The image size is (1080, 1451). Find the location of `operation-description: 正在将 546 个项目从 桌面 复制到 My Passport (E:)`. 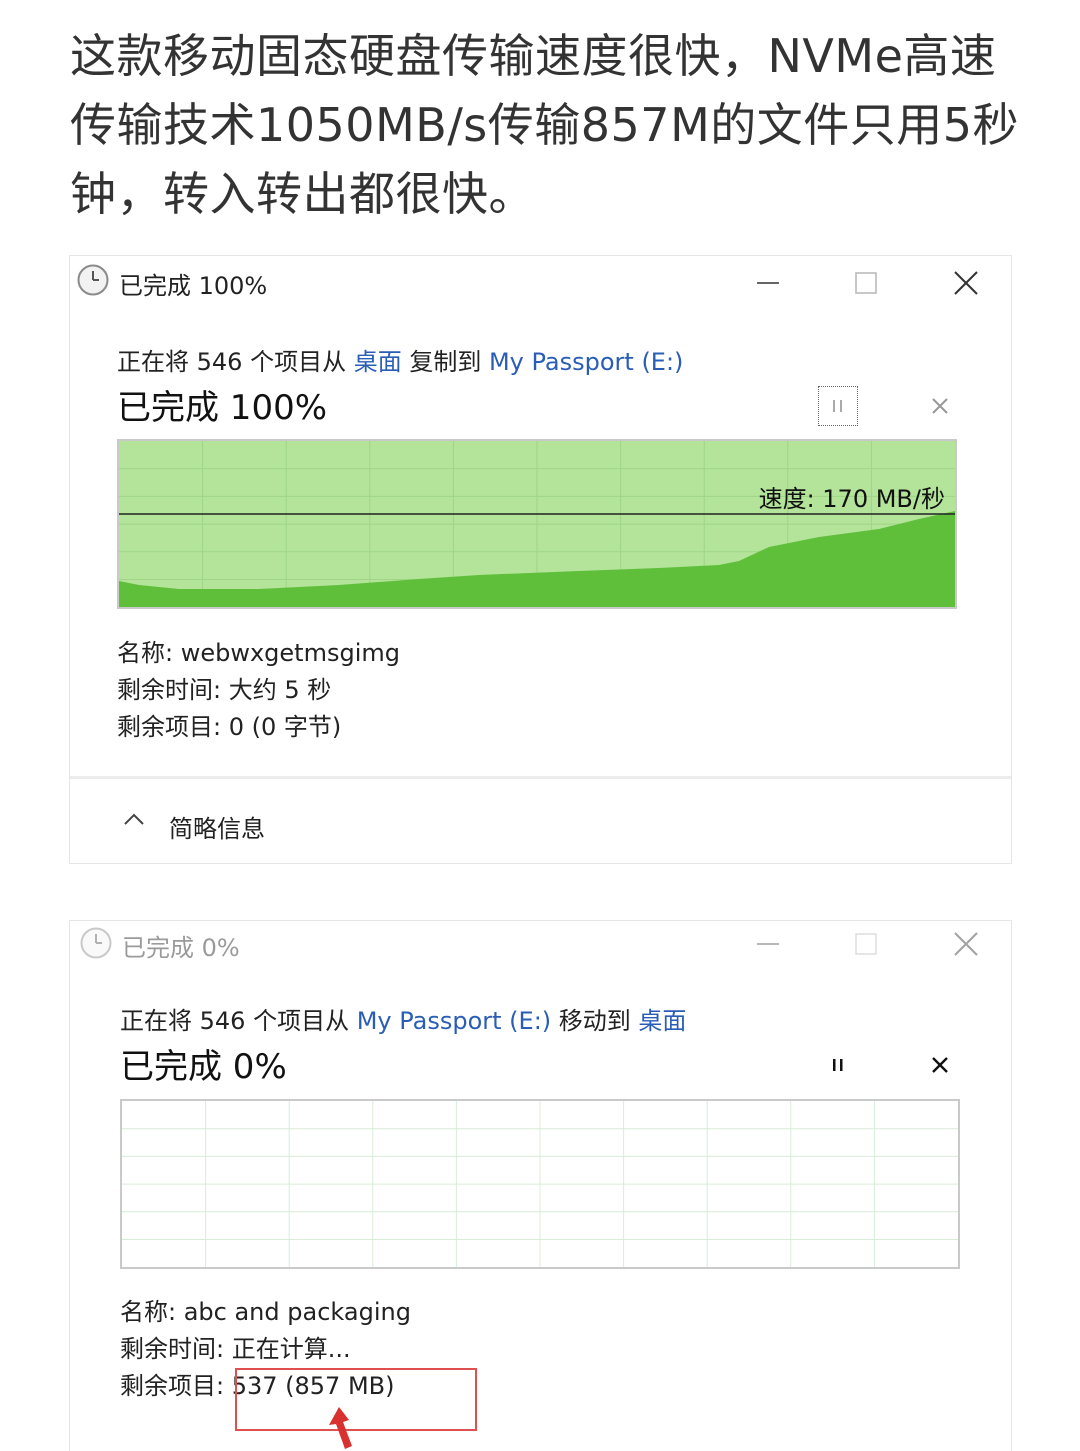

operation-description: 正在将 546 个项目从 桌面 复制到 My Passport (E:) is located at coordinates (400, 359).